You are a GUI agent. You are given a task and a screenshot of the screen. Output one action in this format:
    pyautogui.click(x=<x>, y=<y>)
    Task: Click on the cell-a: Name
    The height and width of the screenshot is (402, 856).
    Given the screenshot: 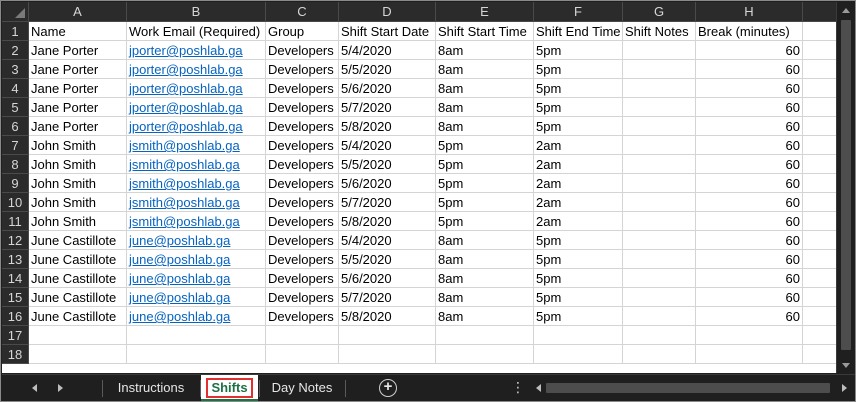 What is the action you would take?
    pyautogui.click(x=78, y=31)
    